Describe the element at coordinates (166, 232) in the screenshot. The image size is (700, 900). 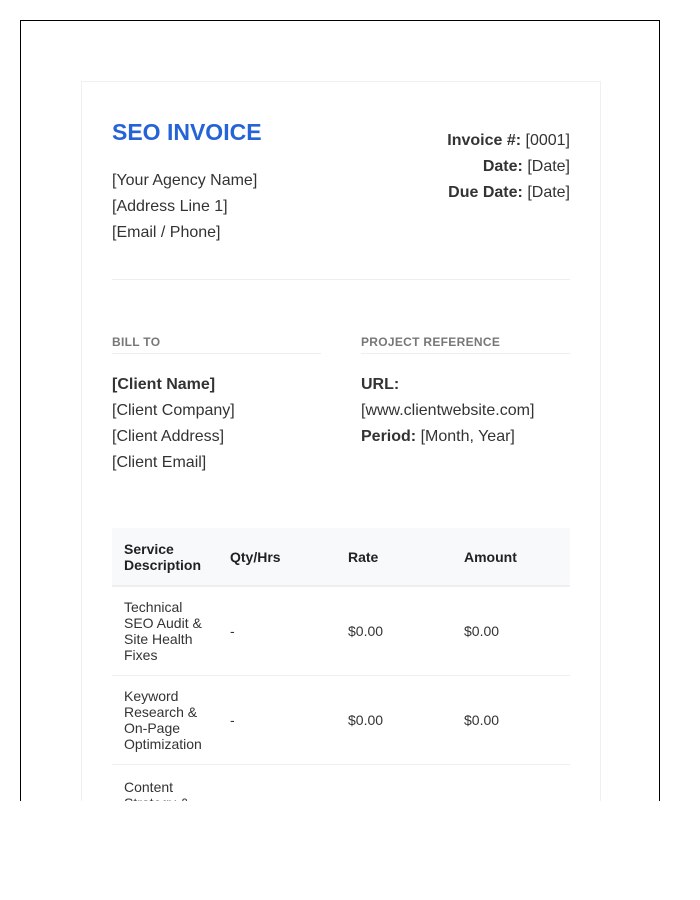
I see `agency-contact: [Email / Phone]` at that location.